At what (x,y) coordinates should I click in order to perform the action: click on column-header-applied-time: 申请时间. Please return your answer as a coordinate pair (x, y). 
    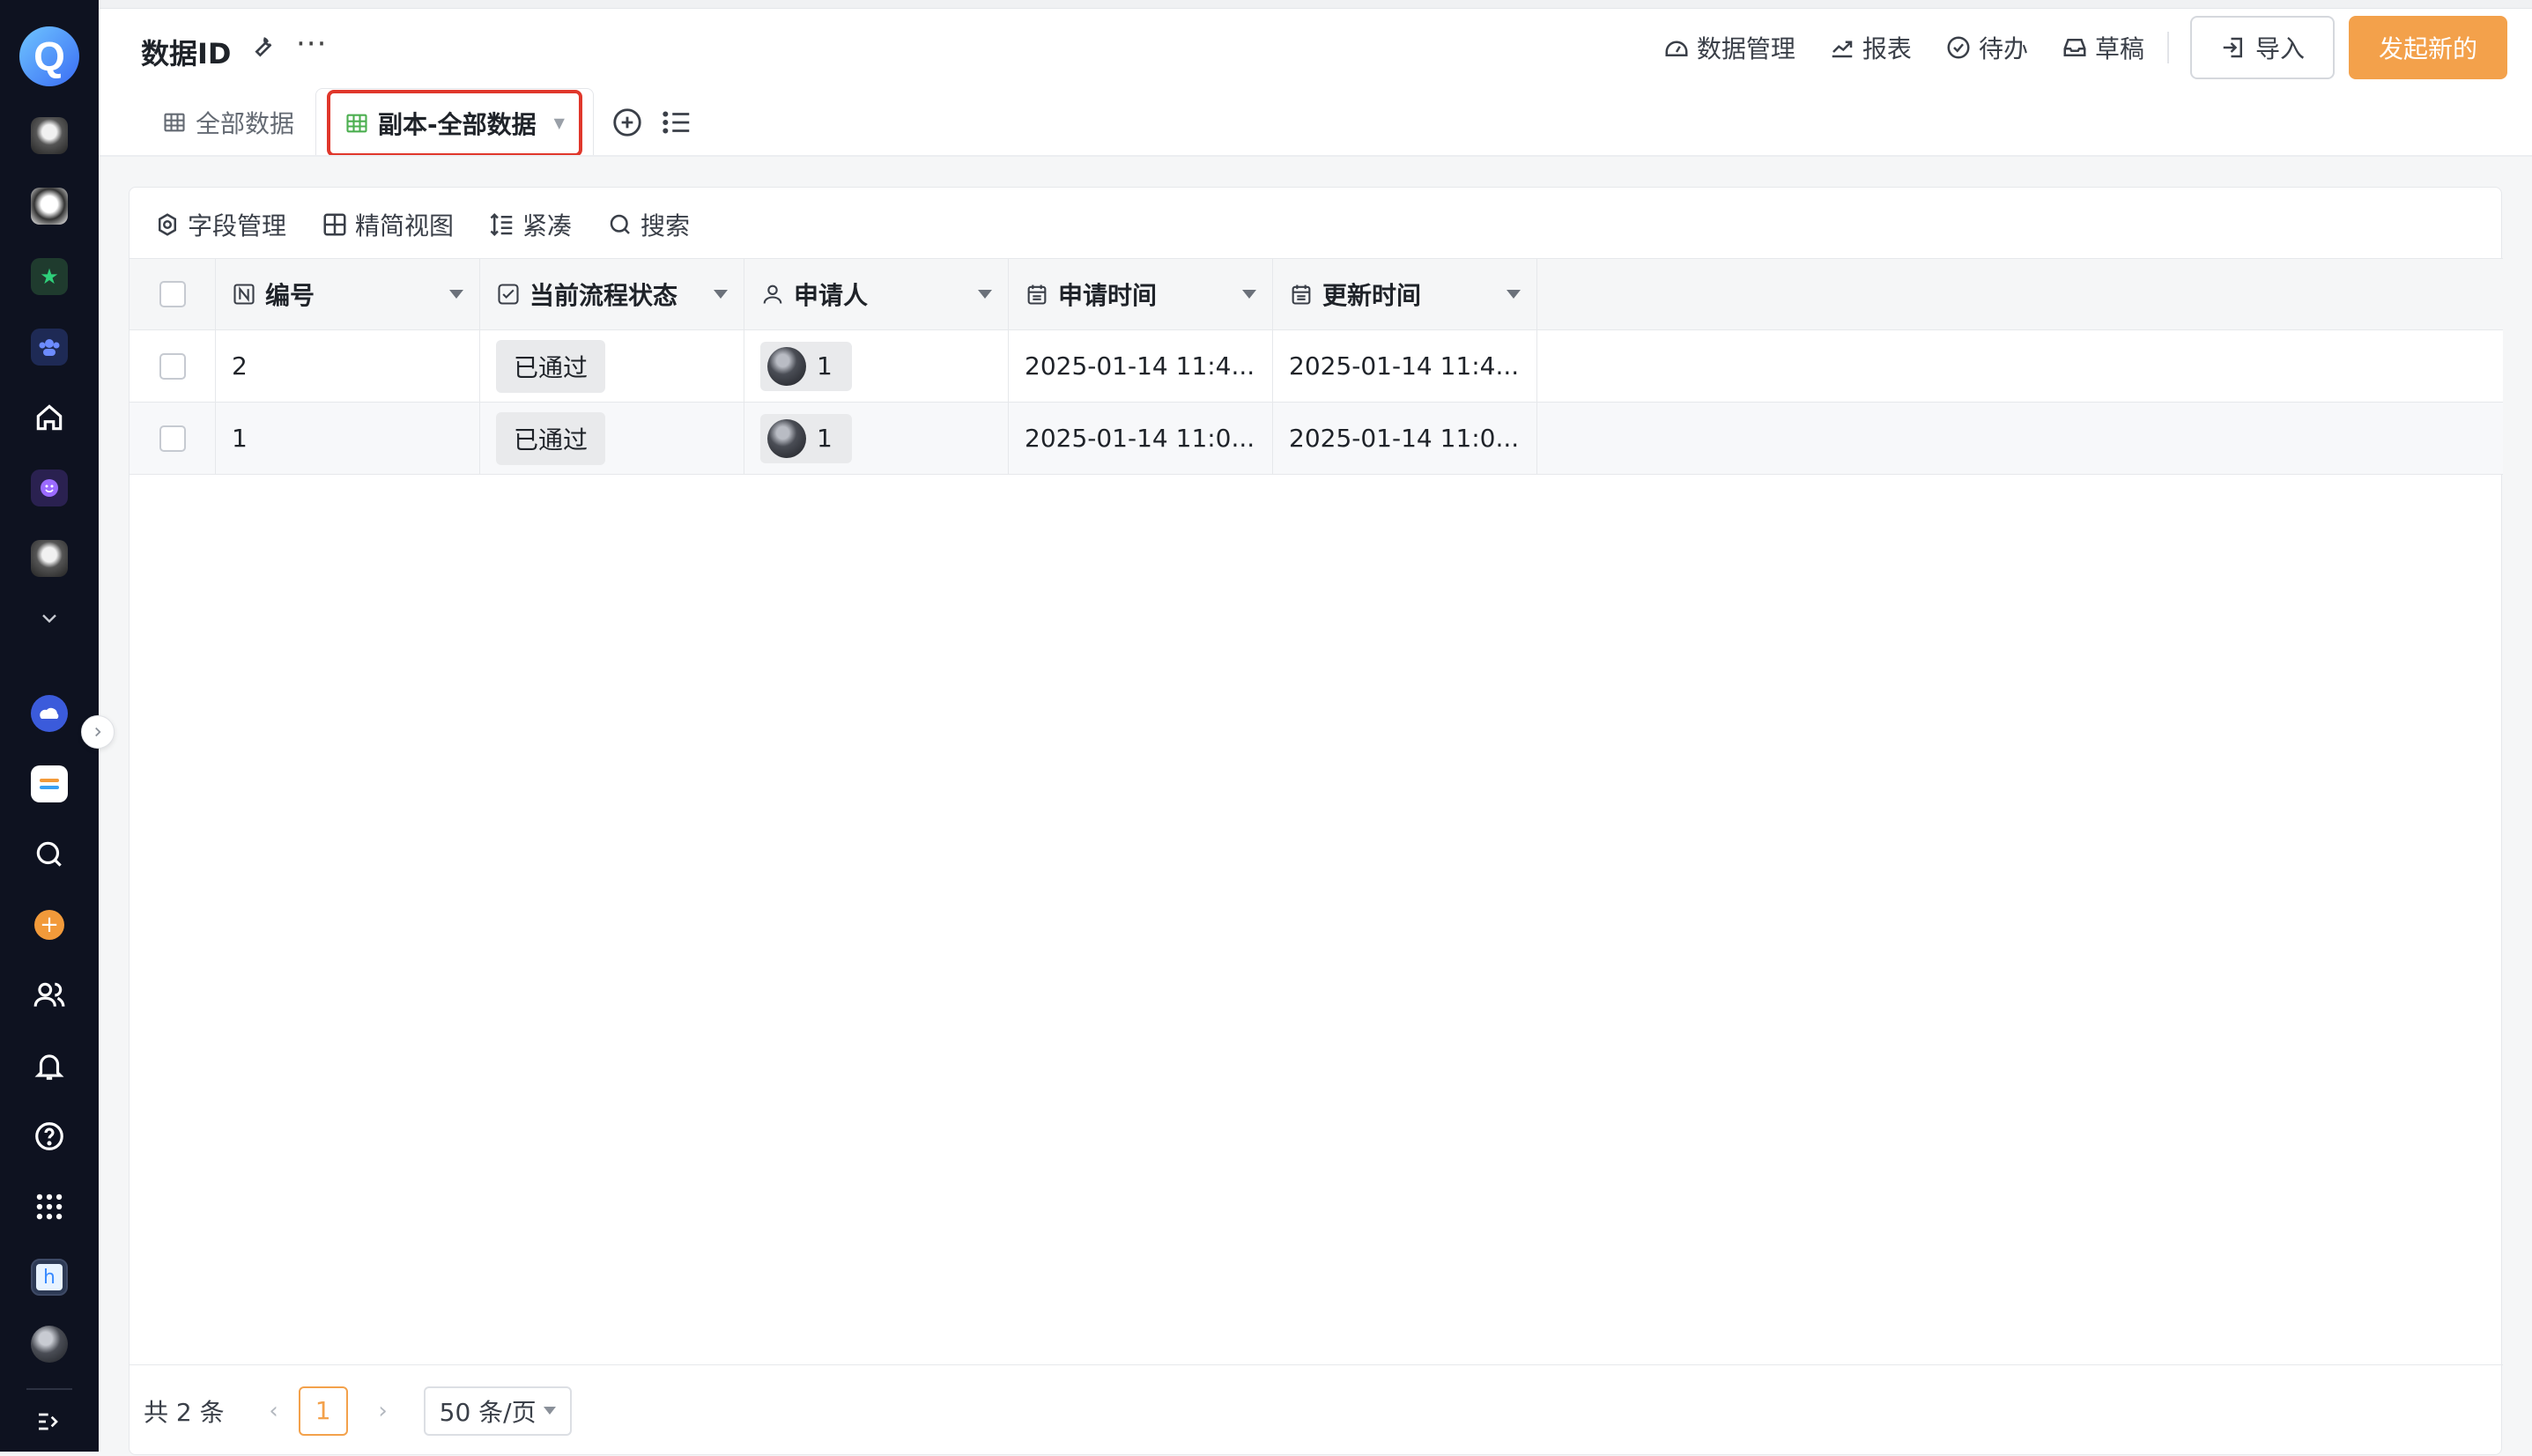
    Looking at the image, I should click on (1141, 294).